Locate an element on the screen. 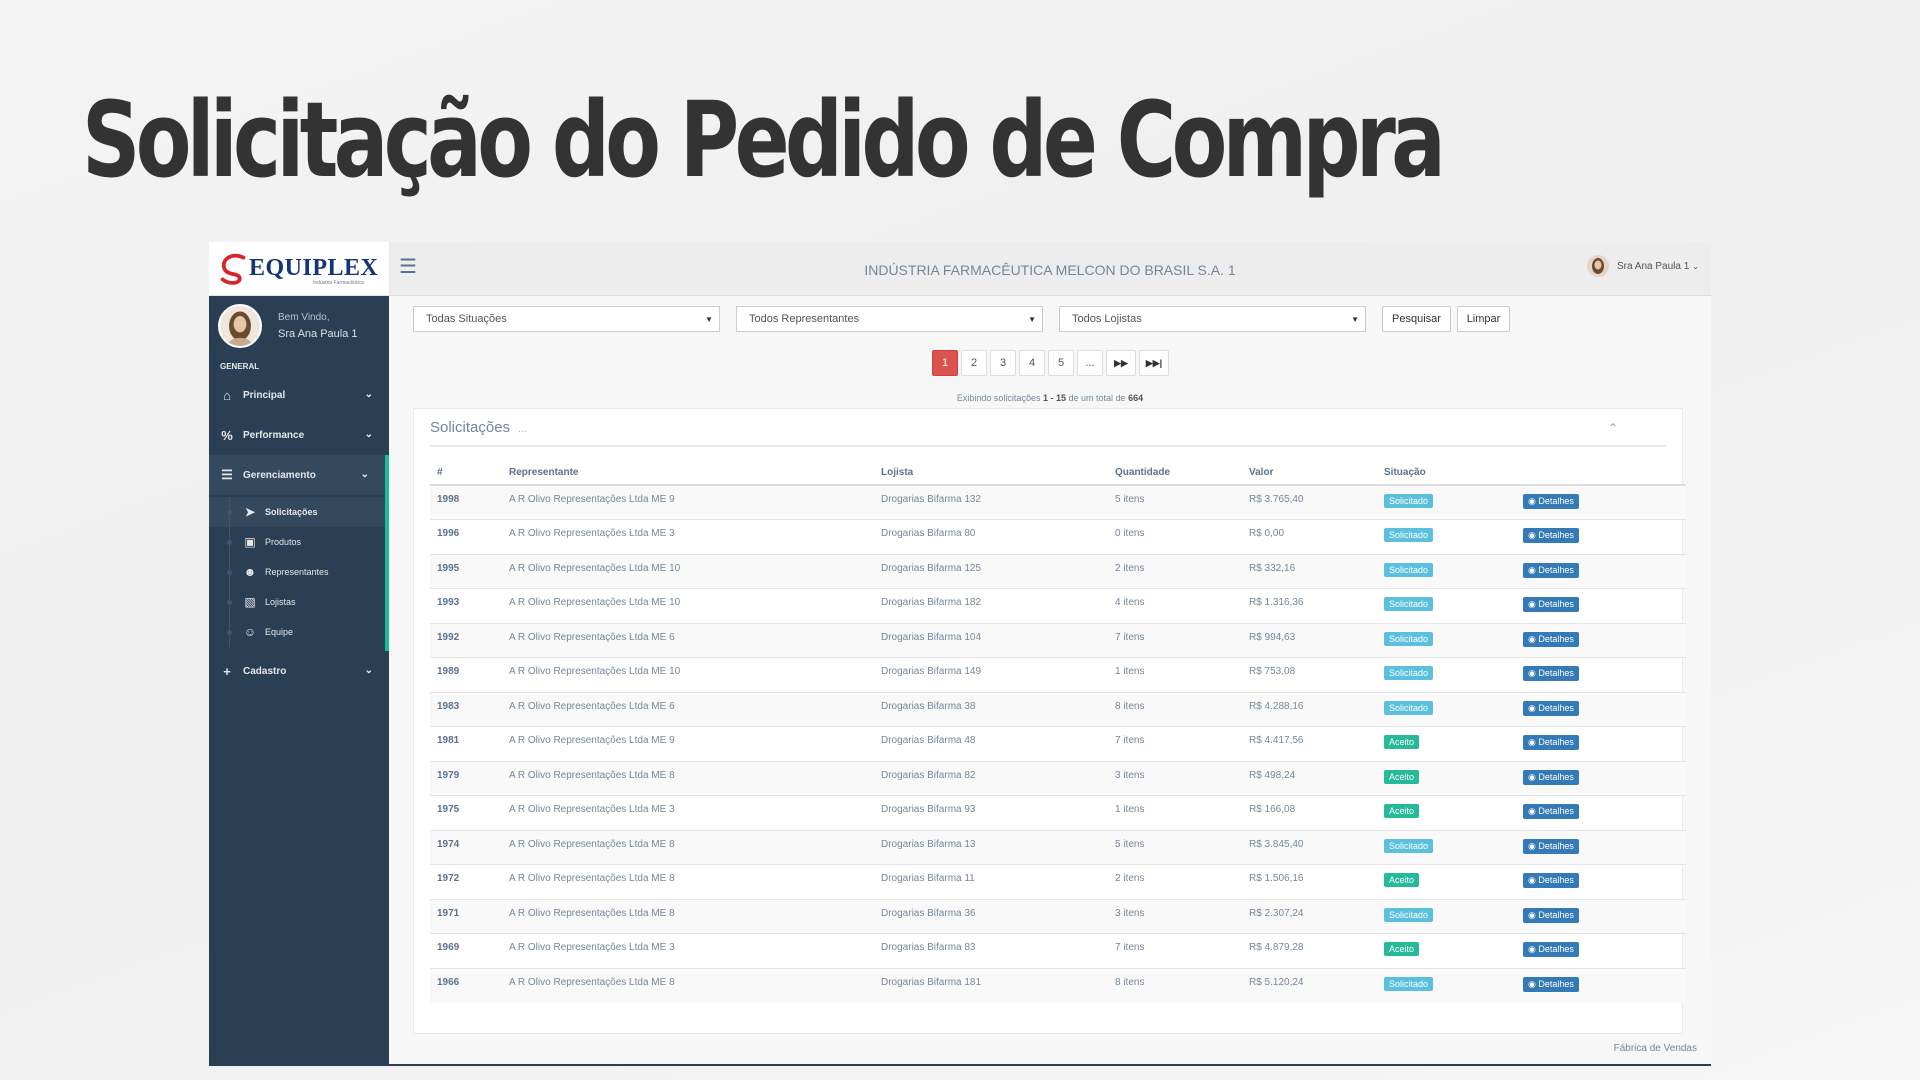 Image resolution: width=1920 pixels, height=1080 pixels. sidebar-item-solicitacoes: ➤ Solicitações is located at coordinates (297, 512).